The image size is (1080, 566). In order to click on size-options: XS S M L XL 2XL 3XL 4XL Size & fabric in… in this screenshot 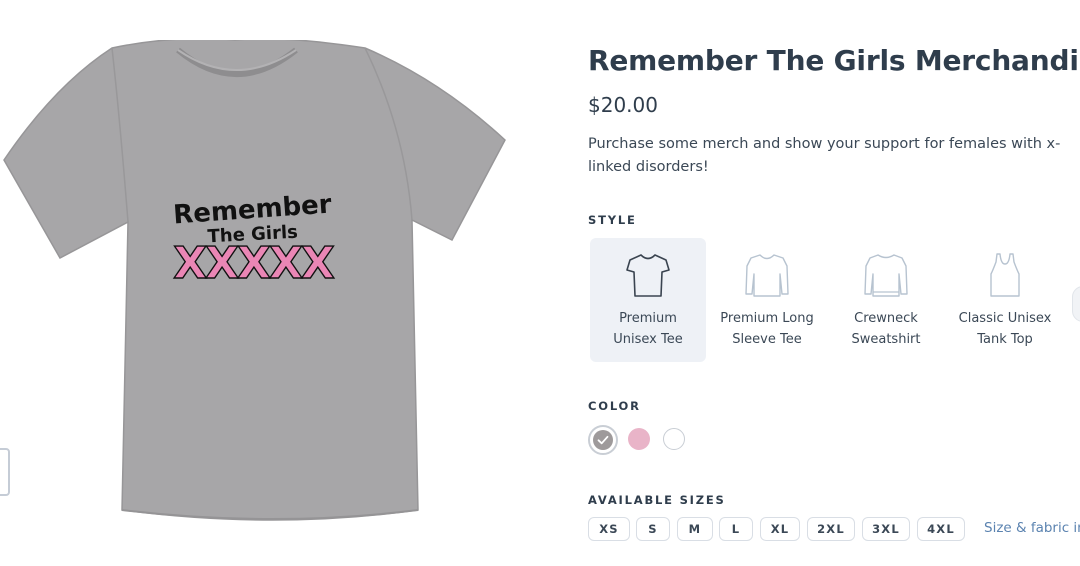, I will do `click(834, 529)`.